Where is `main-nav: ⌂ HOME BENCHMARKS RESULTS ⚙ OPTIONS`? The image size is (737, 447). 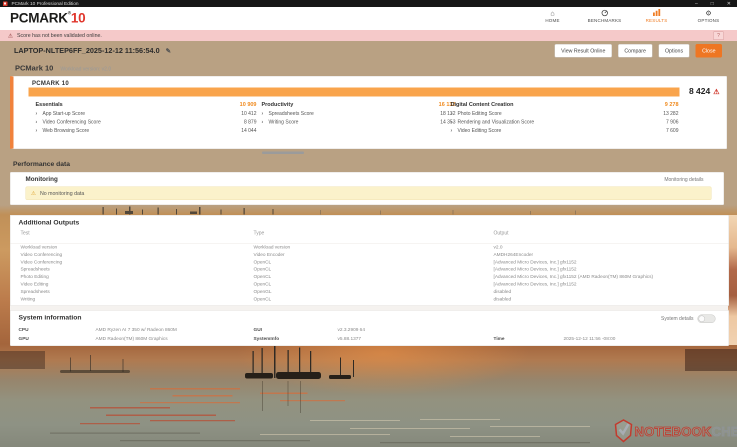 main-nav: ⌂ HOME BENCHMARKS RESULTS ⚙ OPTIONS is located at coordinates (630, 16).